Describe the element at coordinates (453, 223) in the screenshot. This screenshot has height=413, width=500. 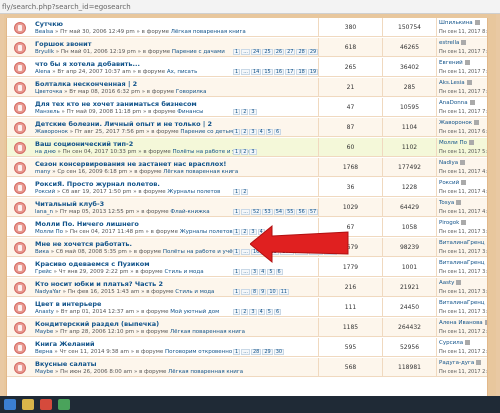
I see `last-post-author-link: Pirogok` at that location.